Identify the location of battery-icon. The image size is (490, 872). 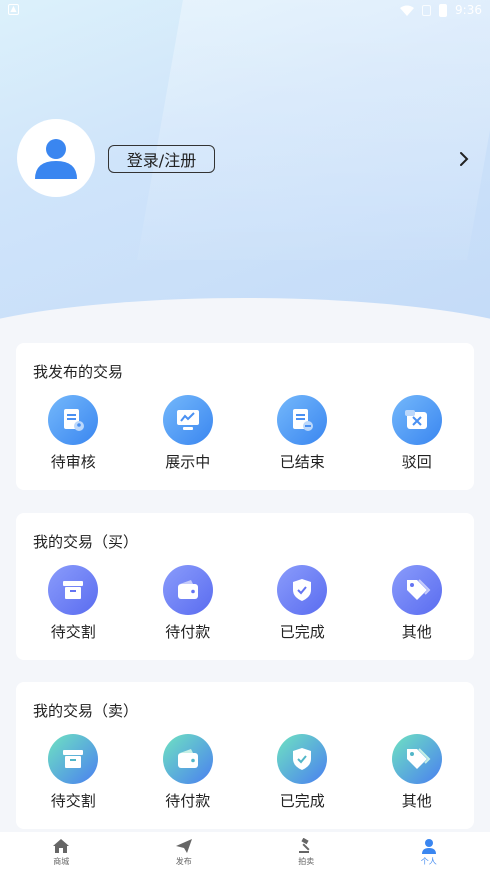
(443, 10).